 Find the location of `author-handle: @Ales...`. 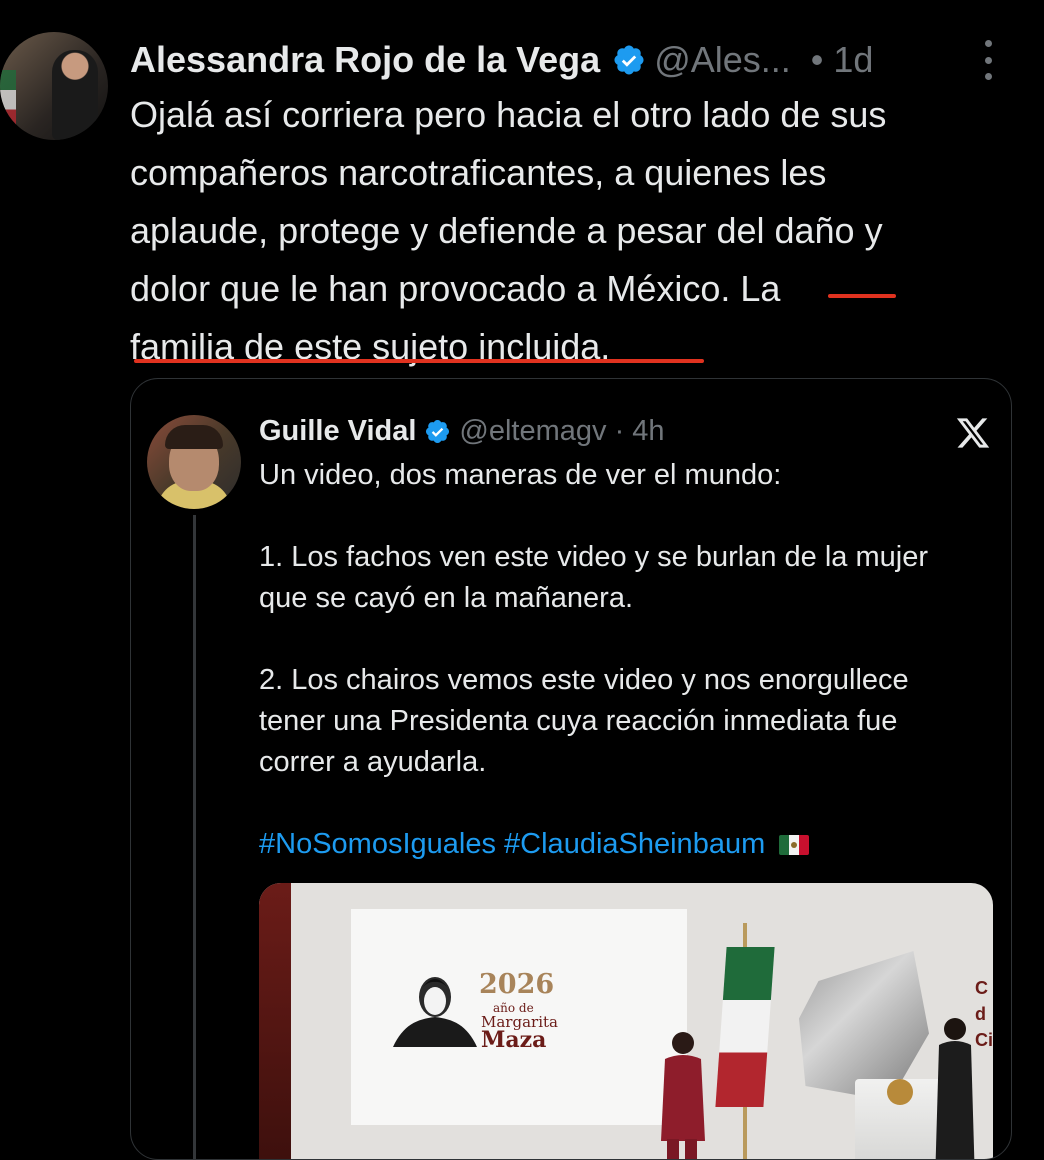

author-handle: @Ales... is located at coordinates (722, 60).